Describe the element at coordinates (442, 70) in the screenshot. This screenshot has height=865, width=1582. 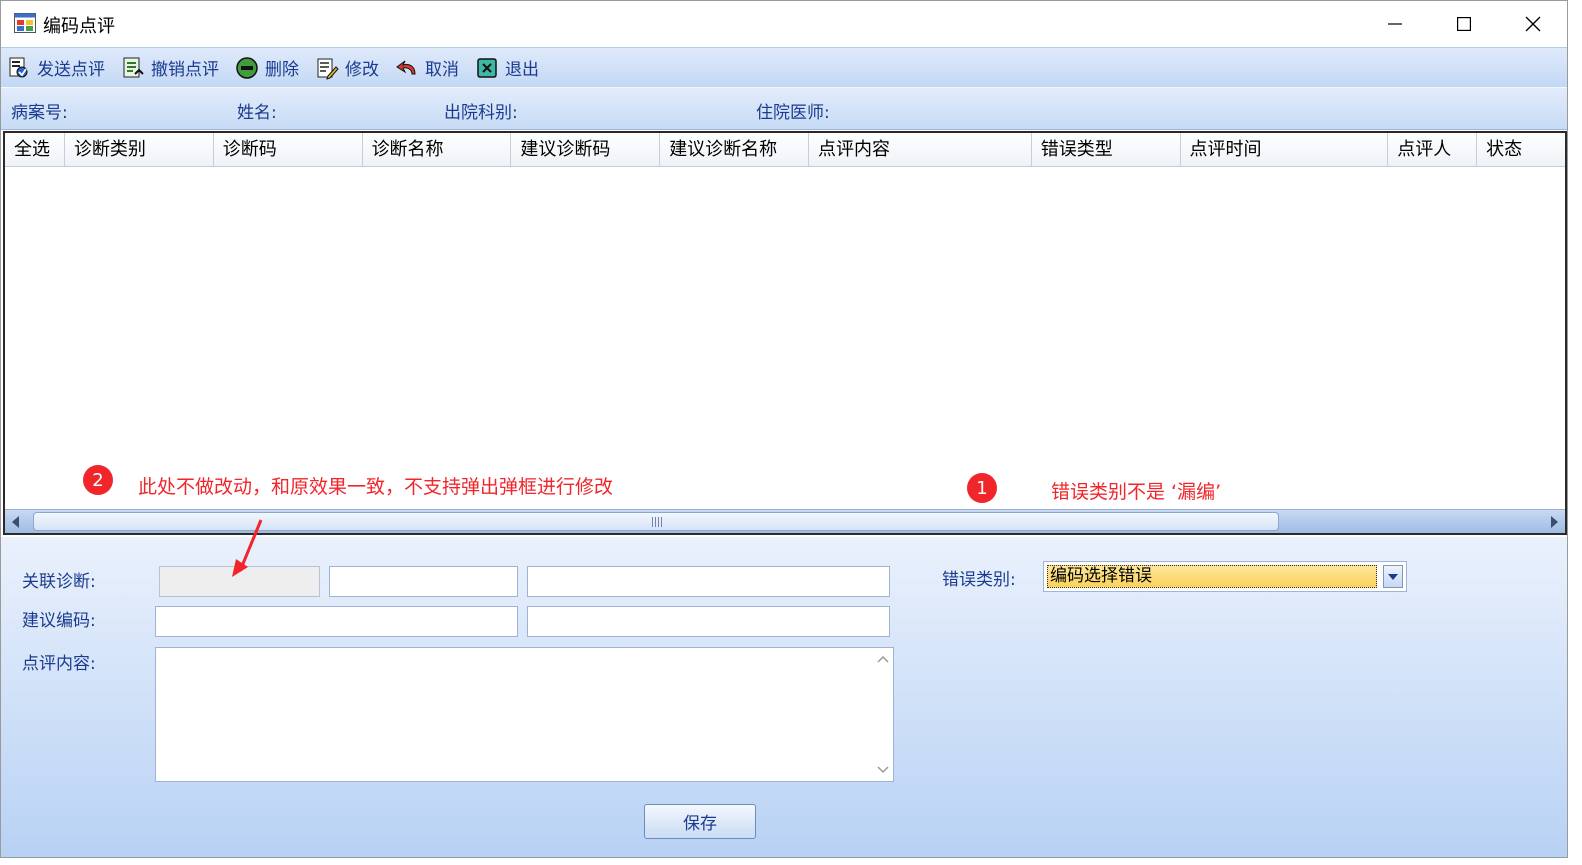
I see `cancel-label: 取消` at that location.